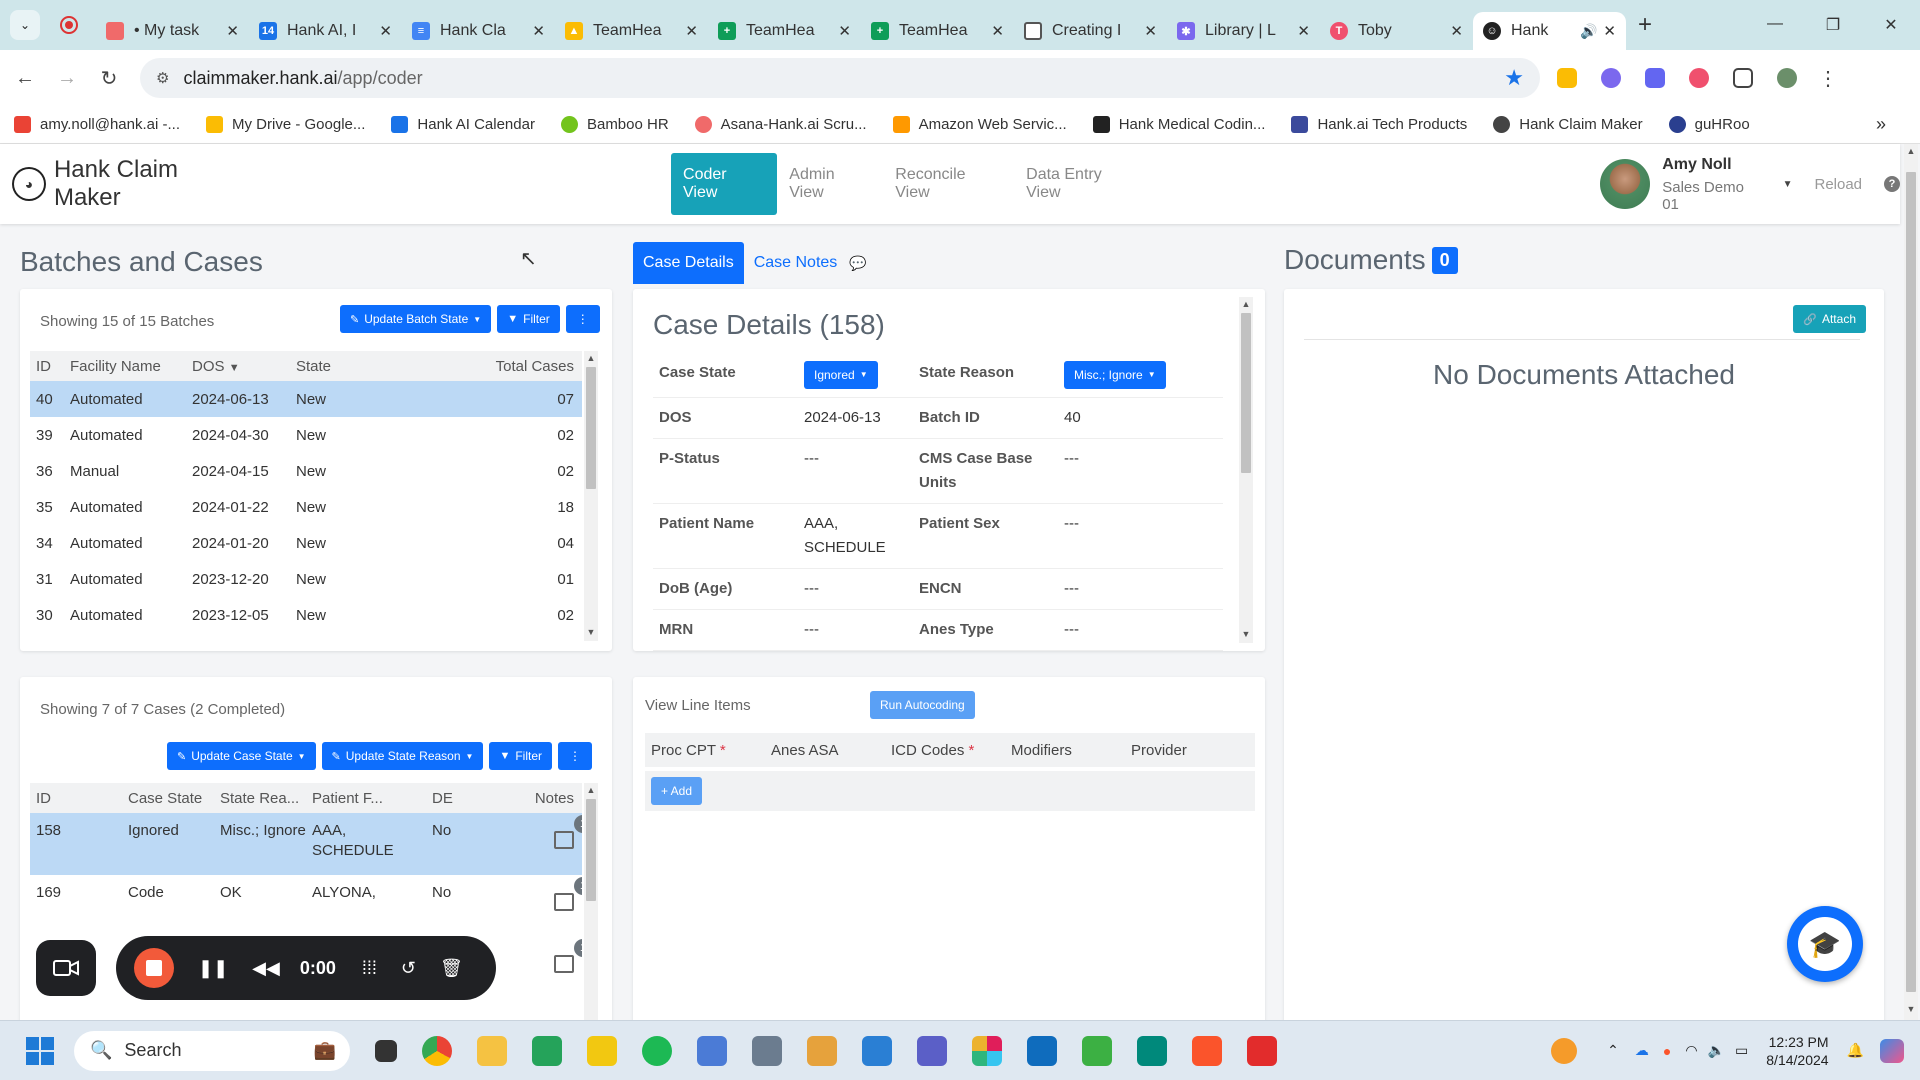 The image size is (1920, 1080). I want to click on case-row: 158IgnoredMisc.; IgnoreAAA, SCHEDULENo 1, so click(306, 844).